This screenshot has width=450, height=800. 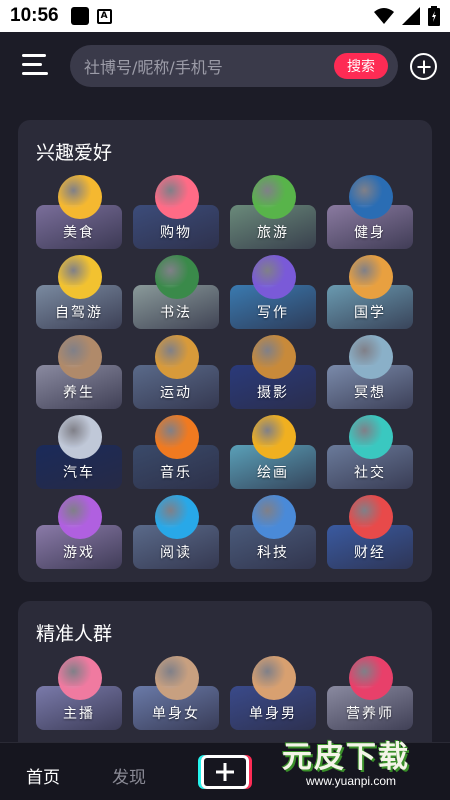 What do you see at coordinates (80, 197) in the screenshot?
I see `food-icon` at bounding box center [80, 197].